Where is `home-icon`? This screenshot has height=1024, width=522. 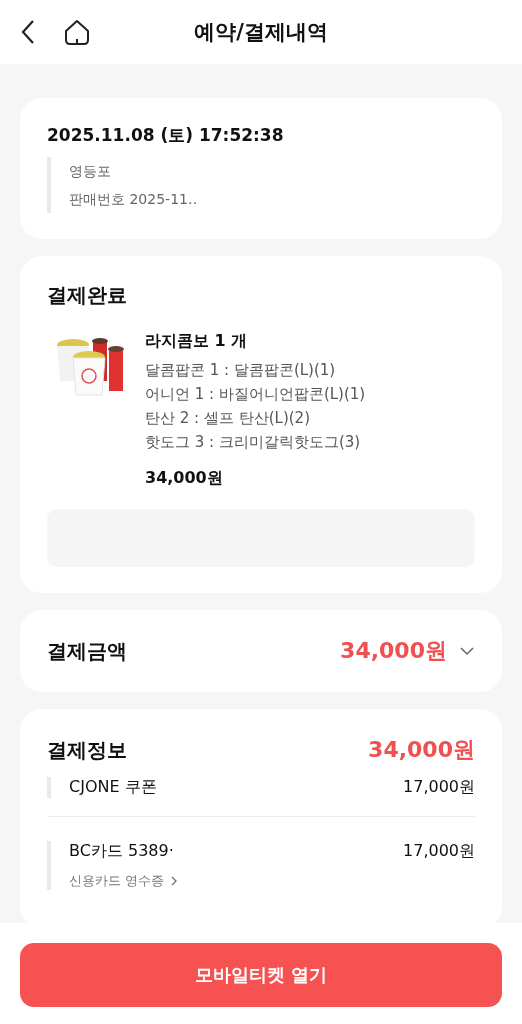
home-icon is located at coordinates (77, 32).